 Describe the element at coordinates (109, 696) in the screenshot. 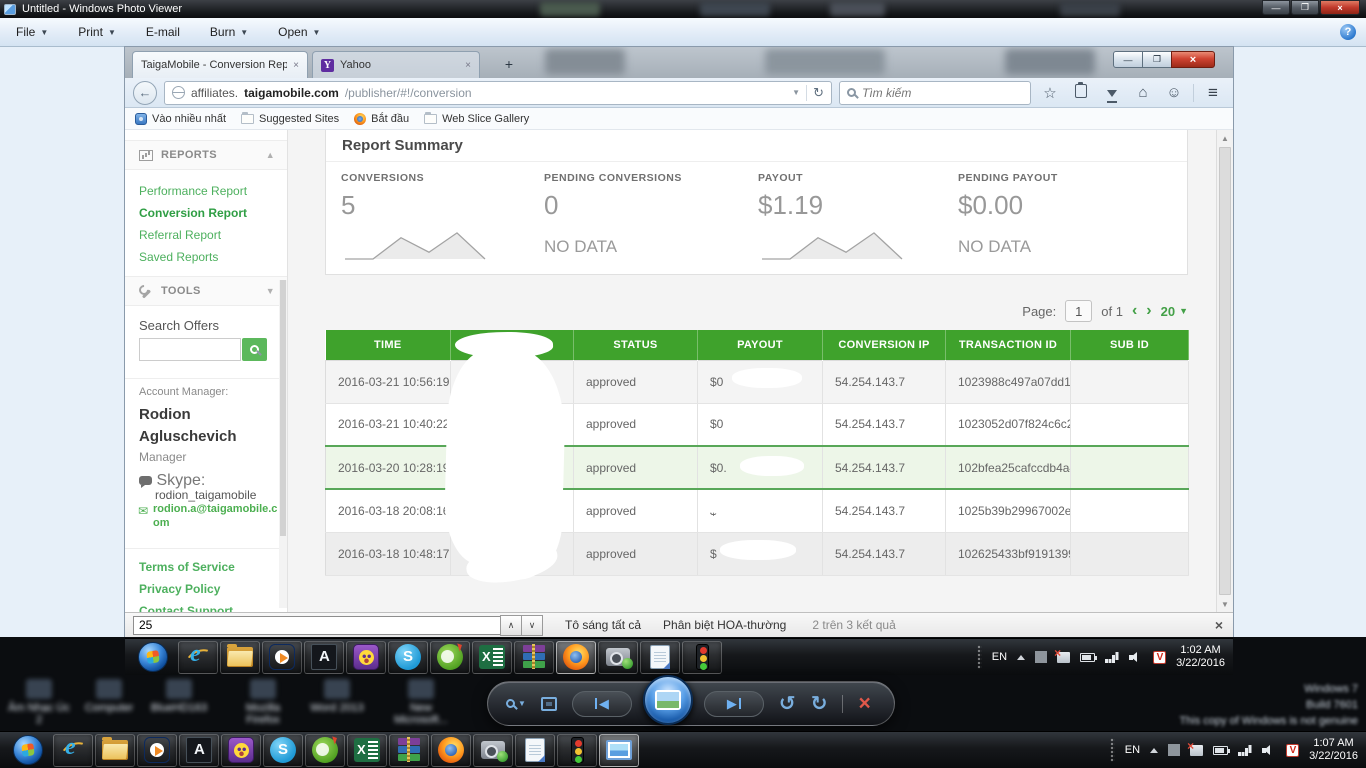

I see `desktop-icon: Computer` at that location.